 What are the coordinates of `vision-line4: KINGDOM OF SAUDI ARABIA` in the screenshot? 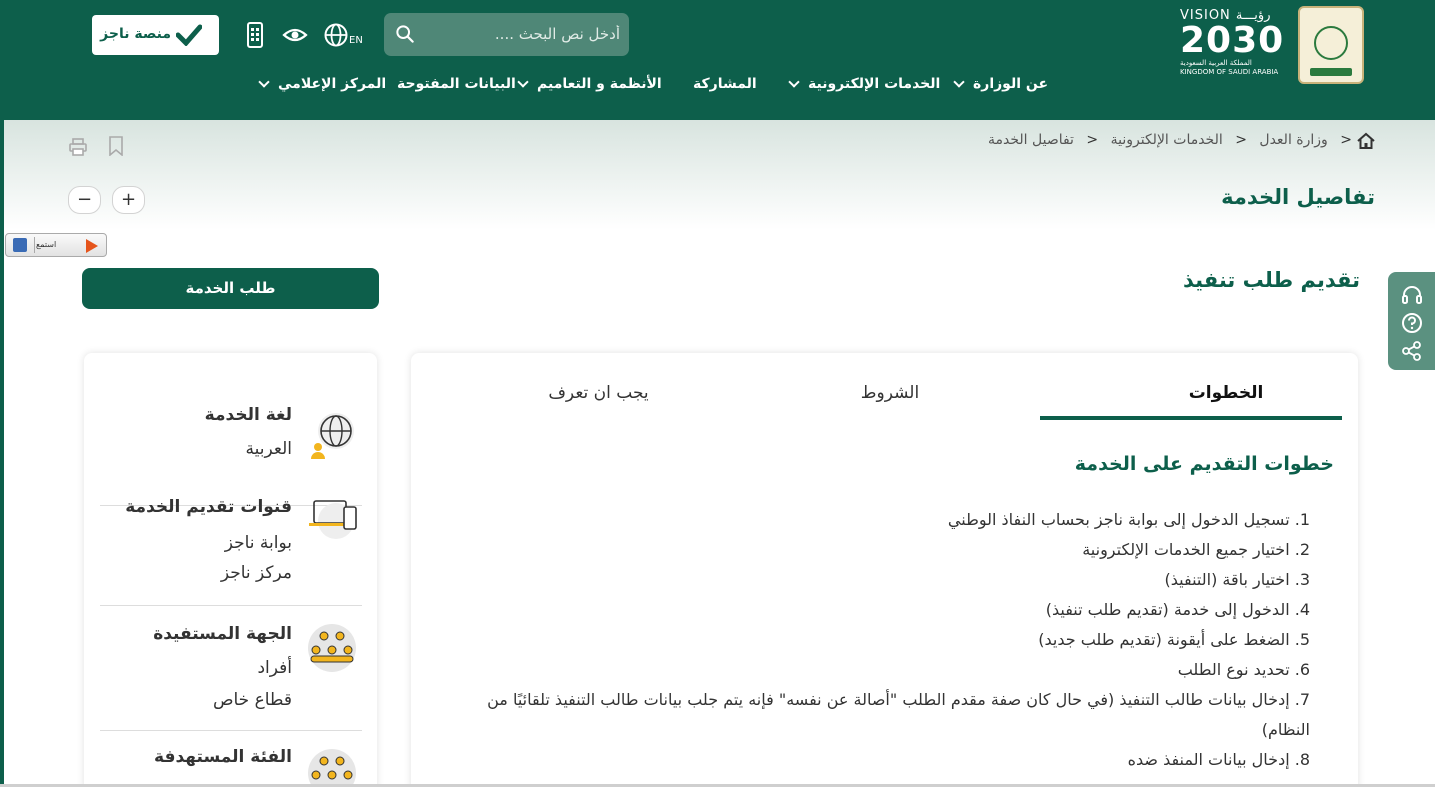 It's located at (1229, 72).